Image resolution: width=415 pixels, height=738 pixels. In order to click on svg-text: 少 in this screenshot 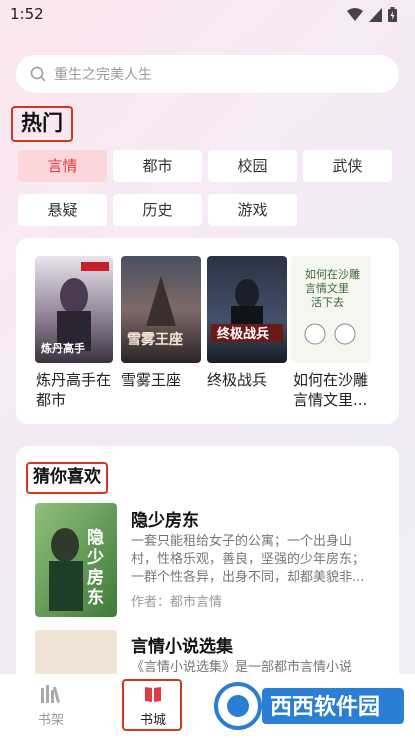, I will do `click(95, 558)`.